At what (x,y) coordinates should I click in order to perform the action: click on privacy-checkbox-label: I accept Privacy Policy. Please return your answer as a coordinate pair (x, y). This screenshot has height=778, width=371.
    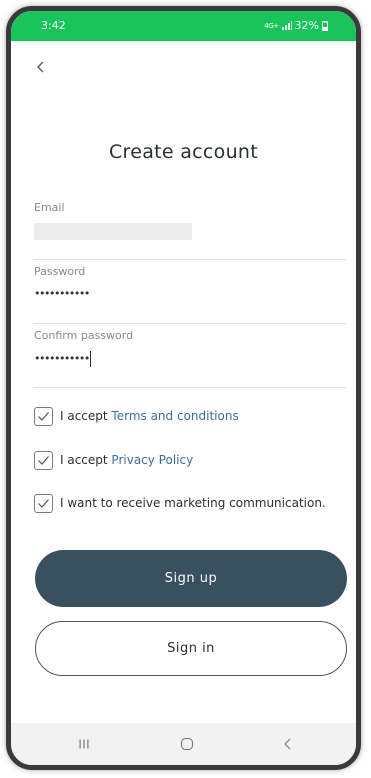
    Looking at the image, I should click on (126, 460).